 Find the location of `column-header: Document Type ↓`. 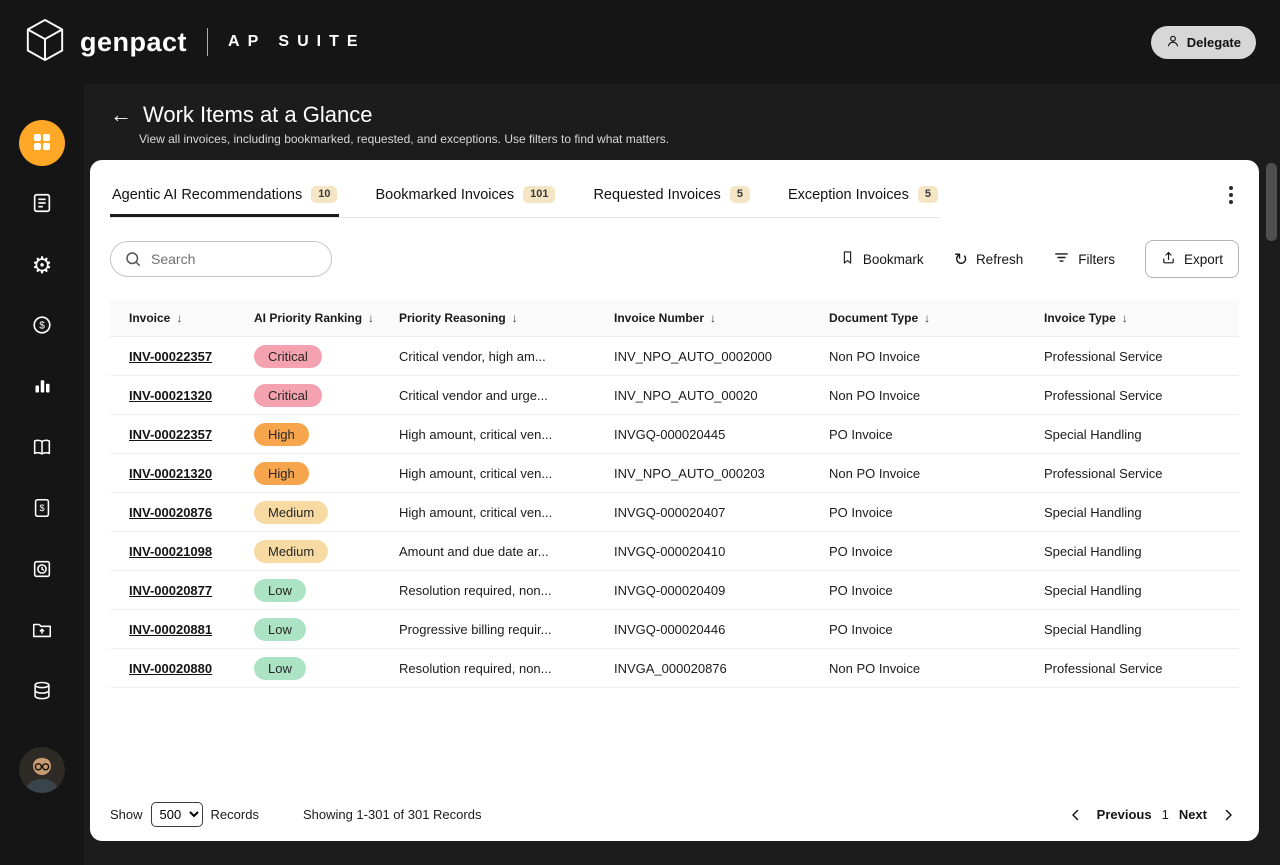

column-header: Document Type ↓ is located at coordinates (917, 318).